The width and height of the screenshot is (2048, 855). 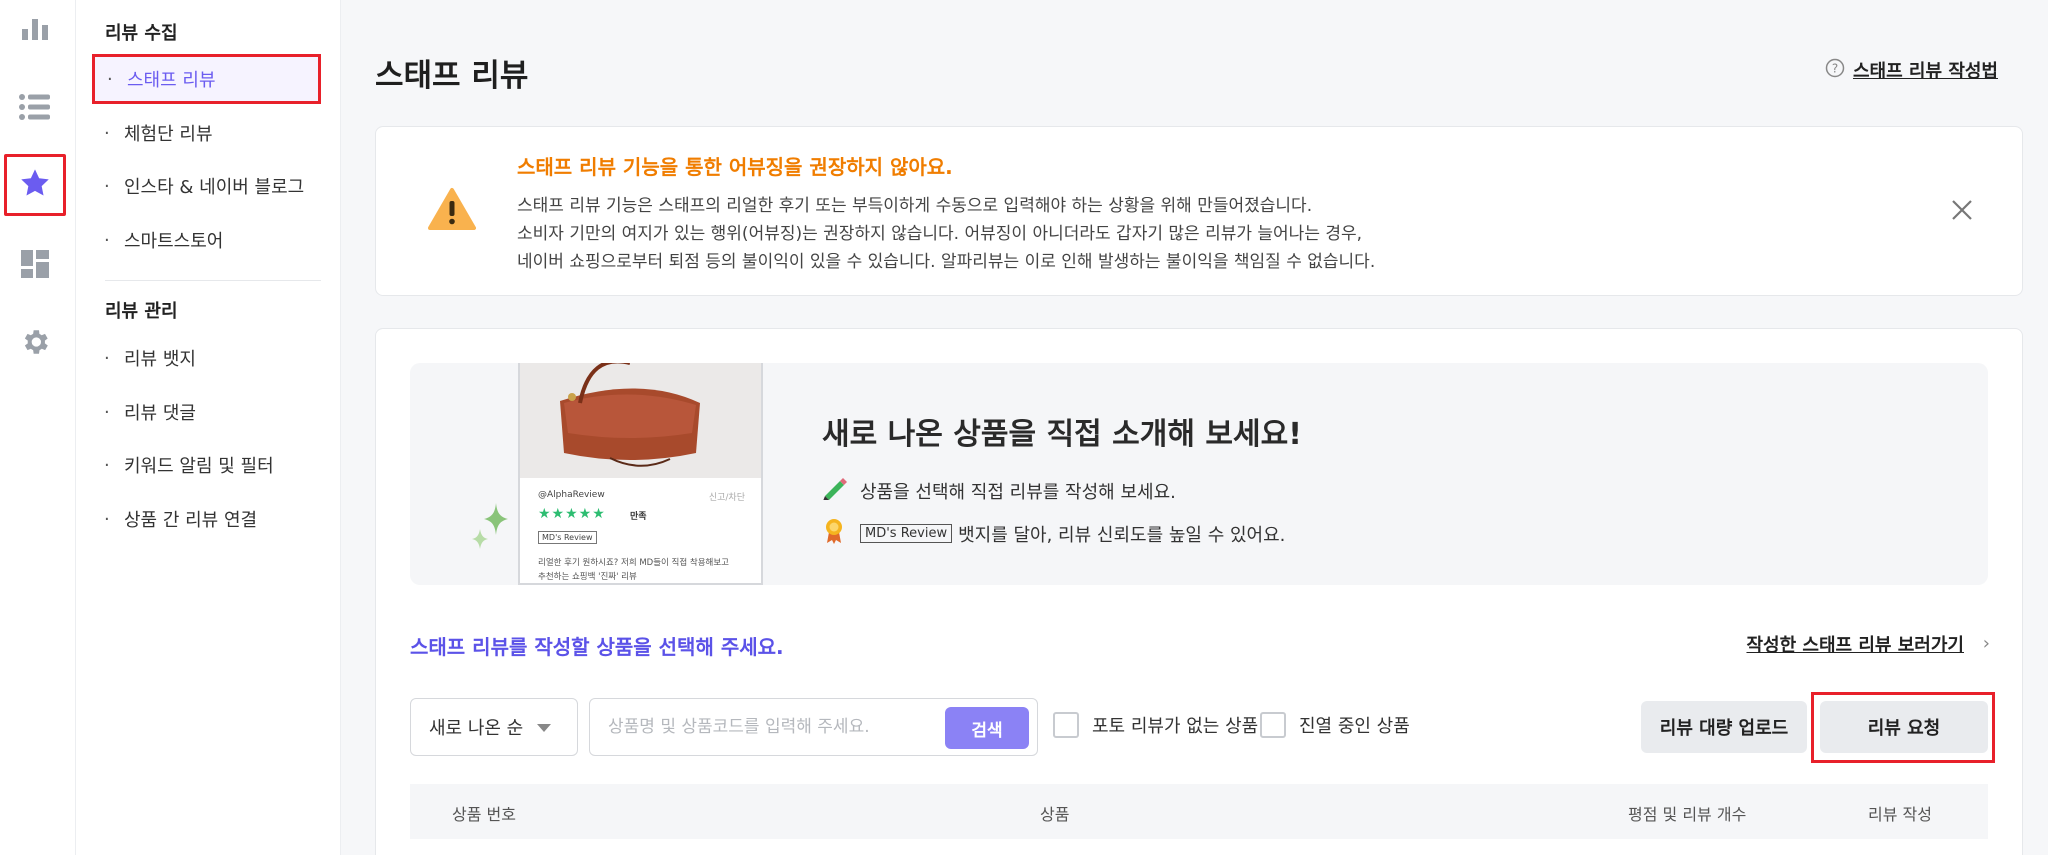 What do you see at coordinates (206, 412) in the screenshot?
I see `menu-item-review-comment: · 리뷰 댓글` at bounding box center [206, 412].